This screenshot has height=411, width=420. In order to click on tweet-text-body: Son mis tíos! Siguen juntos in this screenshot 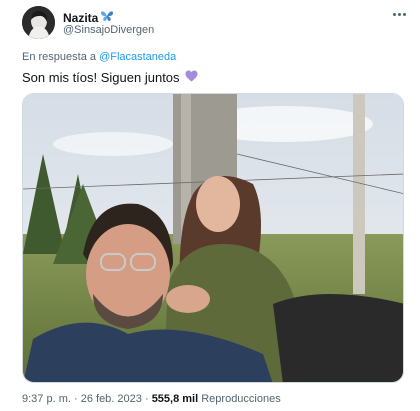, I will do `click(101, 77)`.